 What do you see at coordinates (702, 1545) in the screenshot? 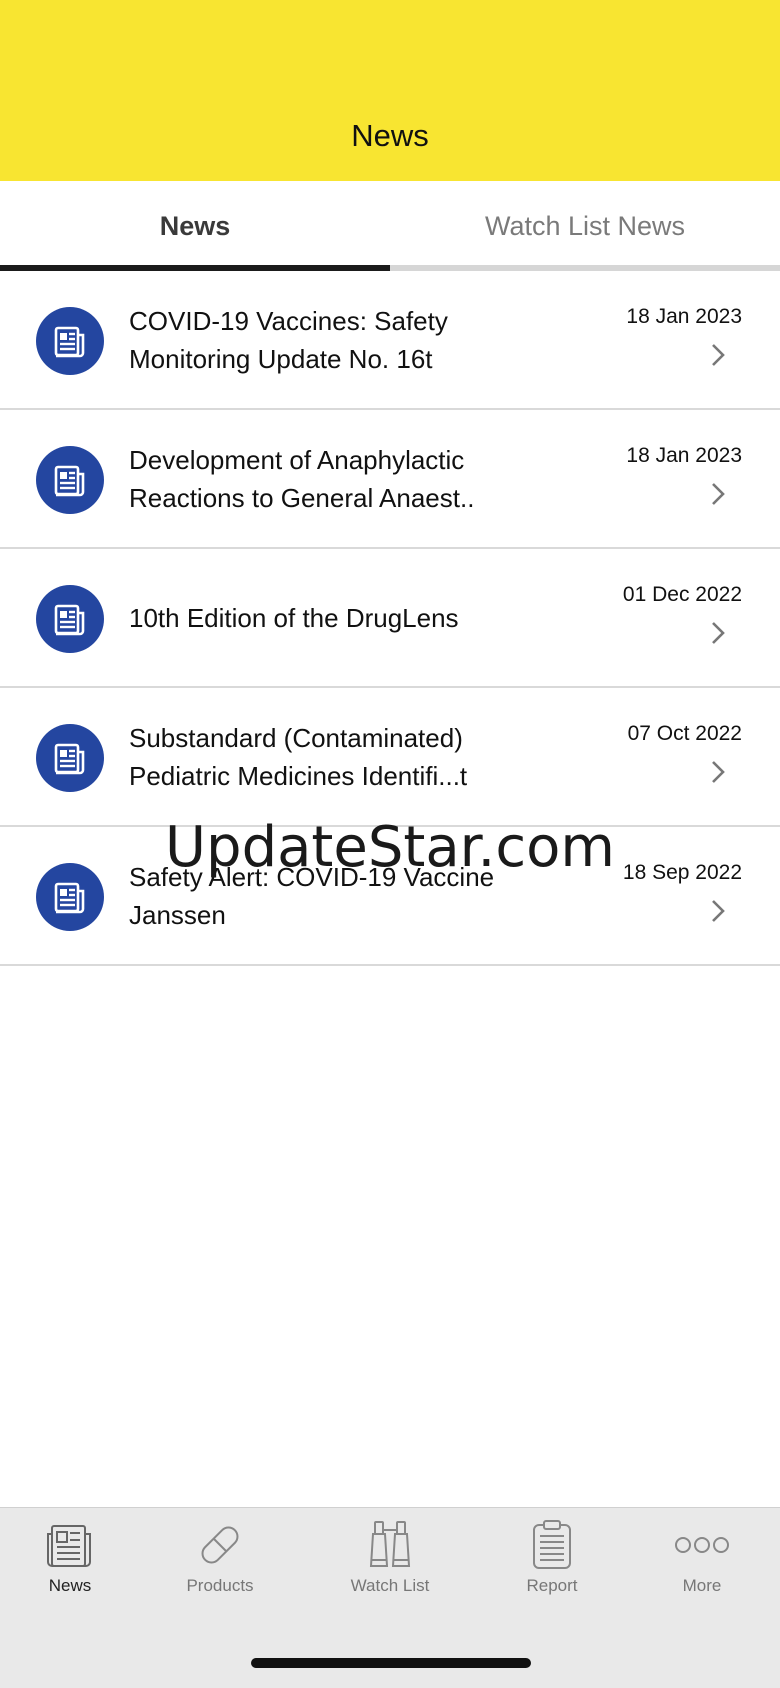
I see `more-dots-icon` at bounding box center [702, 1545].